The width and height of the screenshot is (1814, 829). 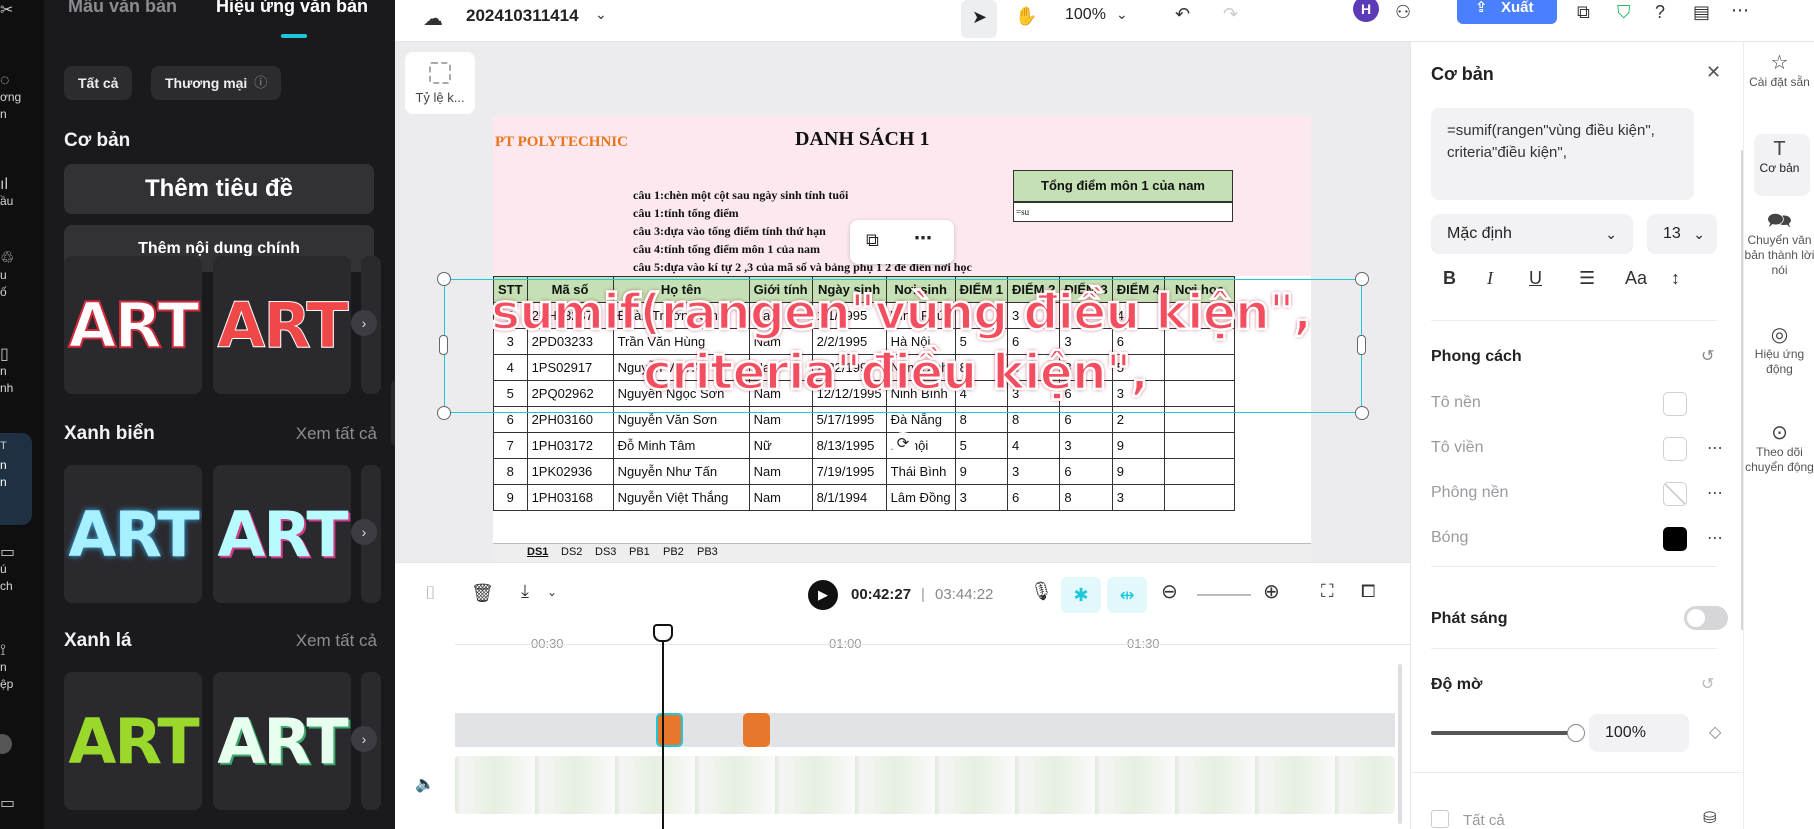 I want to click on zoom-level: 100%, so click(x=1085, y=15).